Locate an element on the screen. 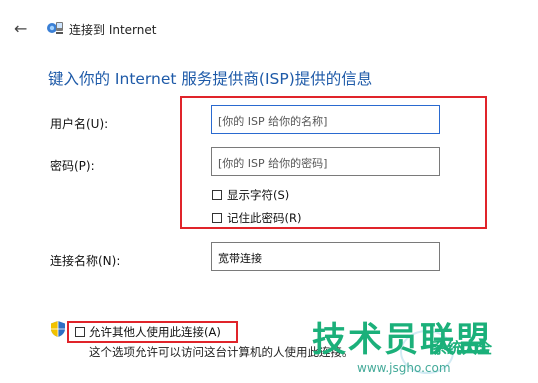  show-characters-label: 显示字符(S) is located at coordinates (258, 195).